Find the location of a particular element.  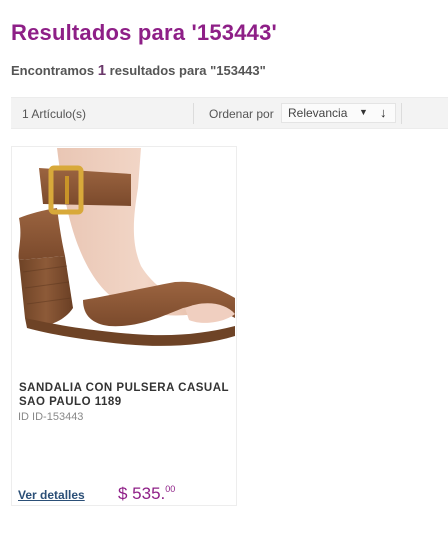

article-count: 1 Artículo(s) is located at coordinates (54, 114).